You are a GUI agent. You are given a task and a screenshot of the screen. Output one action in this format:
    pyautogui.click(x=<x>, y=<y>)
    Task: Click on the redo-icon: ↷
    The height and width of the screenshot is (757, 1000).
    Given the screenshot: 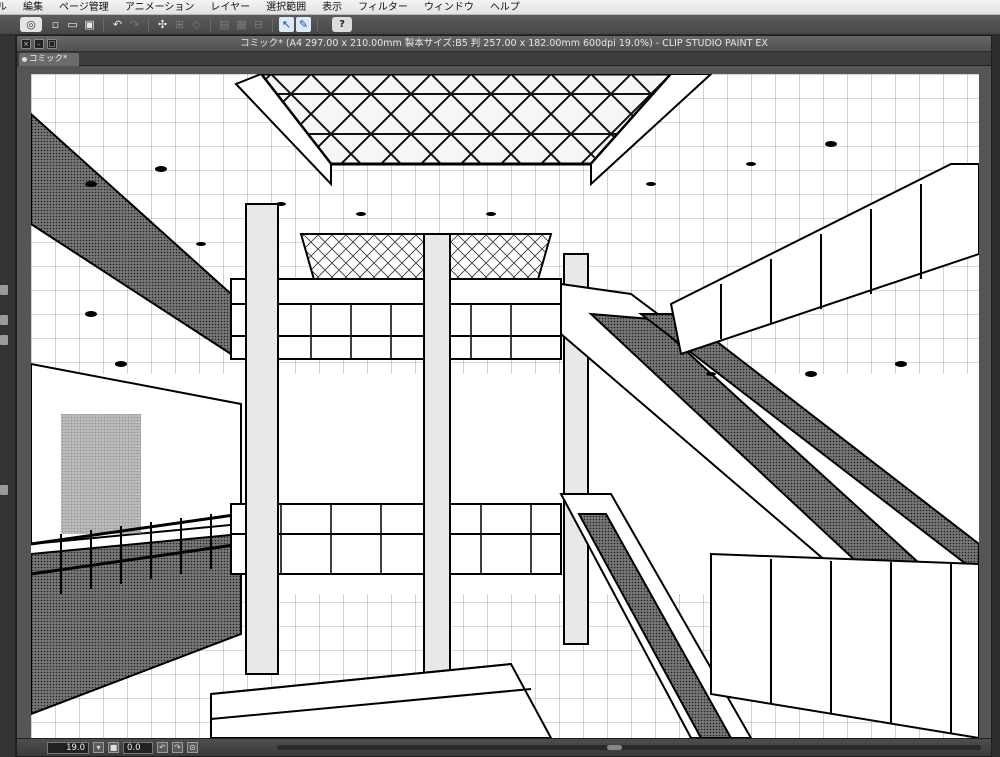 What is the action you would take?
    pyautogui.click(x=134, y=24)
    